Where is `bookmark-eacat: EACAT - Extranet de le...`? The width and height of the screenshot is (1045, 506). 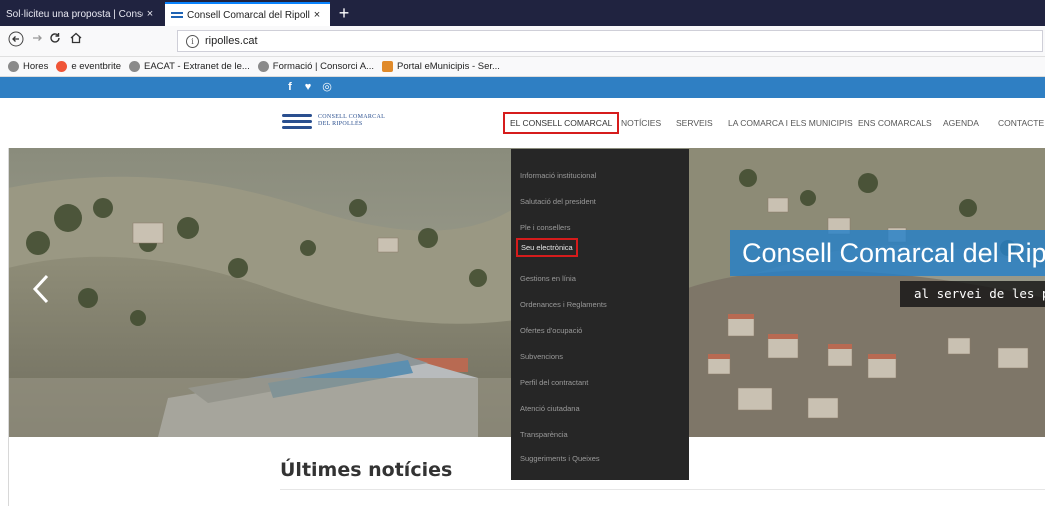
bookmark-eacat: EACAT - Extranet de le... is located at coordinates (189, 66).